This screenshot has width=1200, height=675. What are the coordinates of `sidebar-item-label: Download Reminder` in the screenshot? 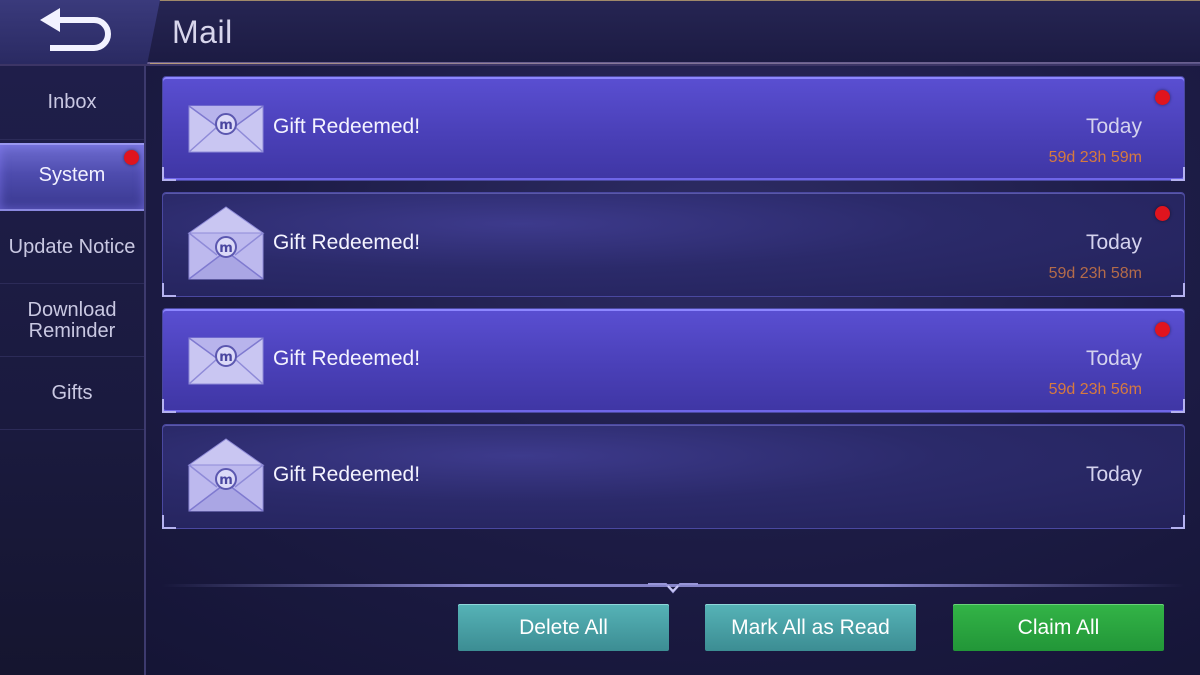 It's located at (72, 320).